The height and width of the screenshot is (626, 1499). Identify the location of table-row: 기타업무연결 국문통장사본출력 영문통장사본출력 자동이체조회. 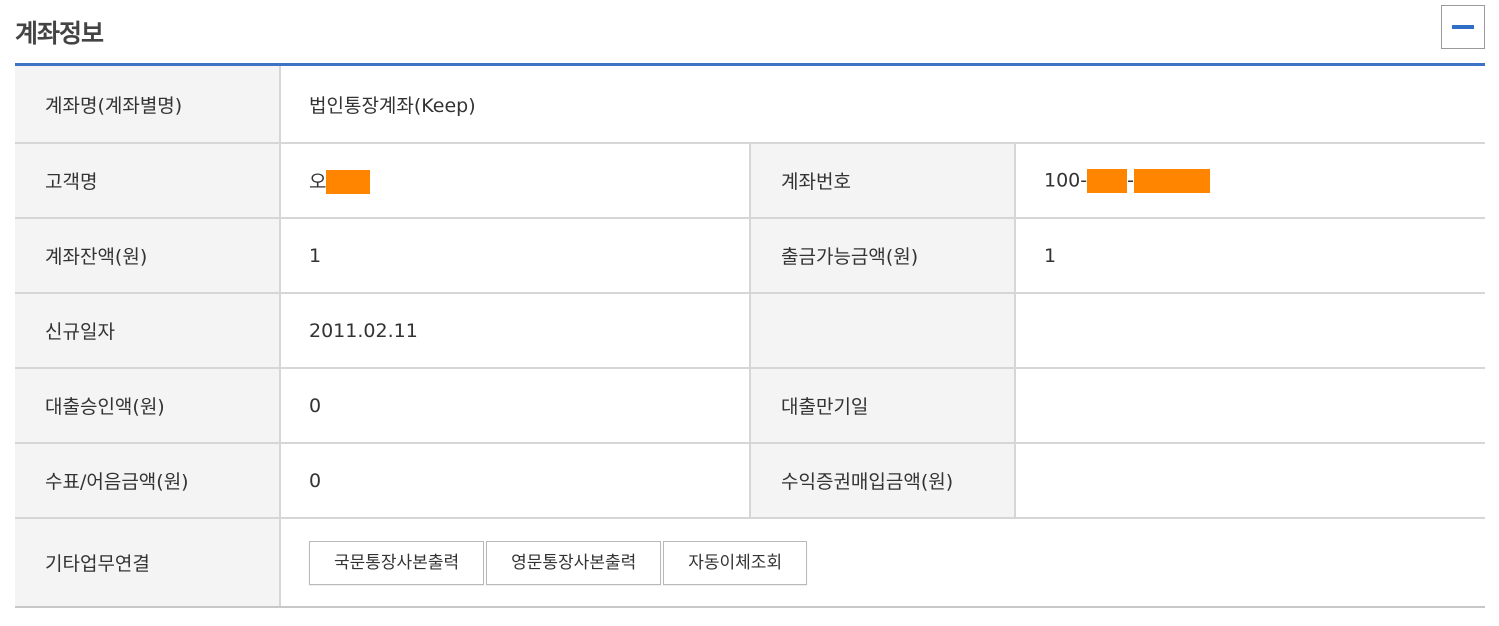
(750, 563).